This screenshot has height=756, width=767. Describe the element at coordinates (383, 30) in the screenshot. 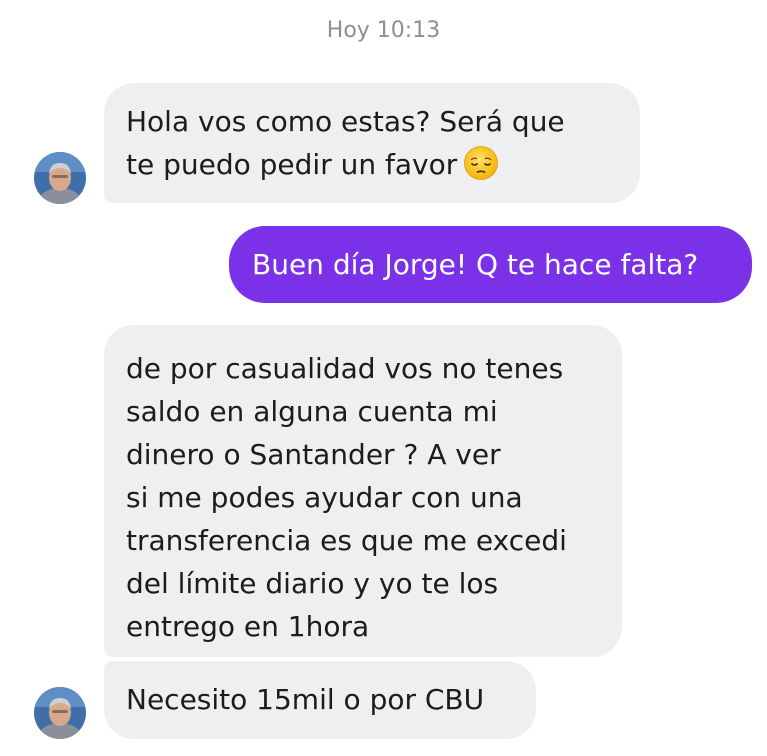

I see `conversation-timestamp: Hoy 10:13` at that location.